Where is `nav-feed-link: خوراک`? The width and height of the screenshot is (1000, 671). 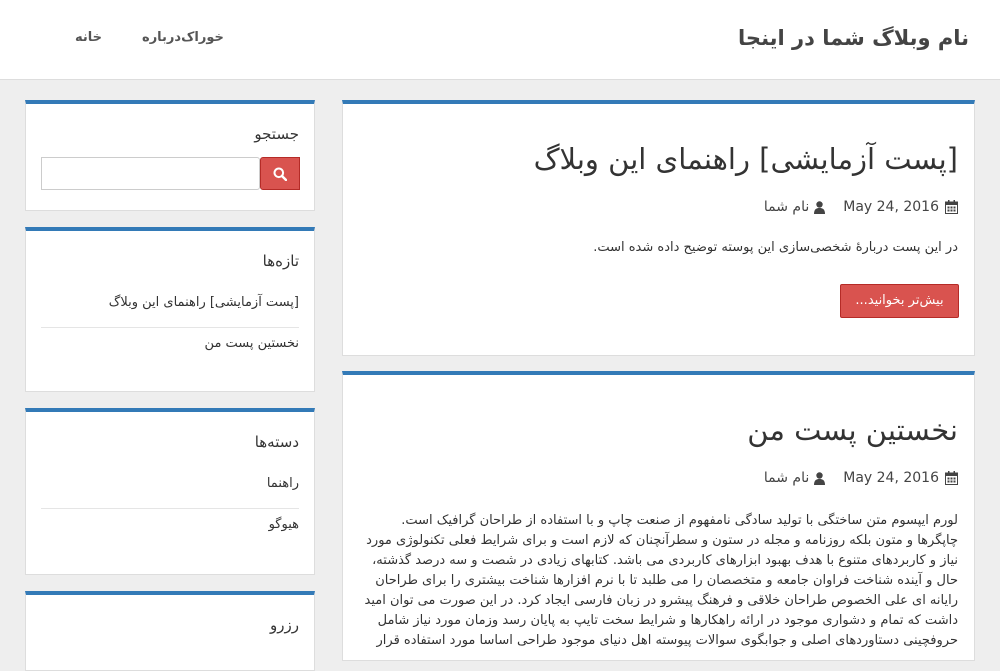
nav-feed-link: خوراک is located at coordinates (202, 37).